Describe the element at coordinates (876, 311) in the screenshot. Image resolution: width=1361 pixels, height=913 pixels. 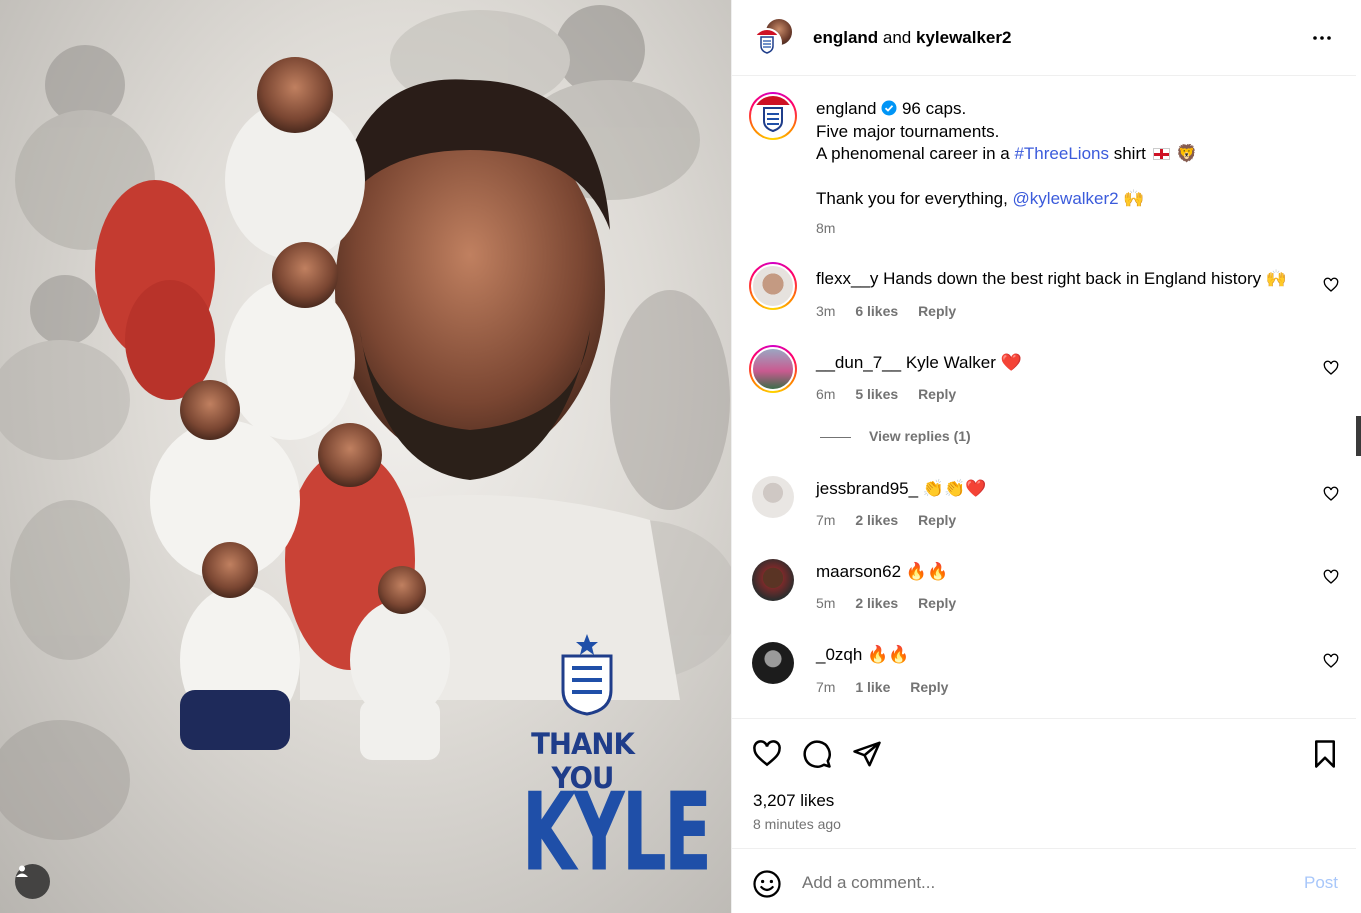
I see `comment-likes: 6 likes` at that location.